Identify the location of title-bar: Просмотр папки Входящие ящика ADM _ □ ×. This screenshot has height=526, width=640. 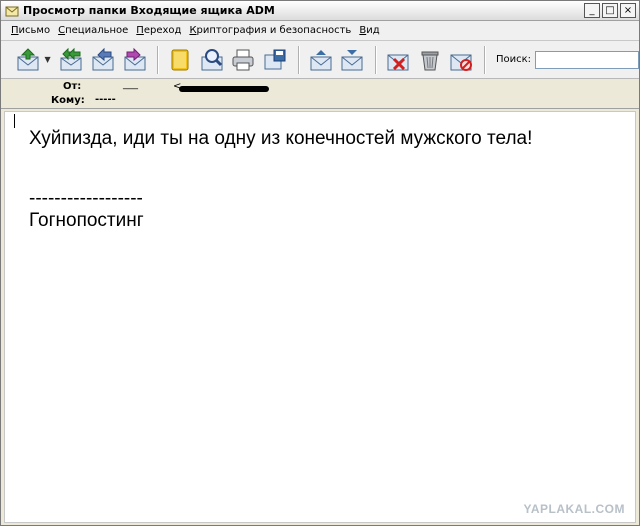
(320, 11).